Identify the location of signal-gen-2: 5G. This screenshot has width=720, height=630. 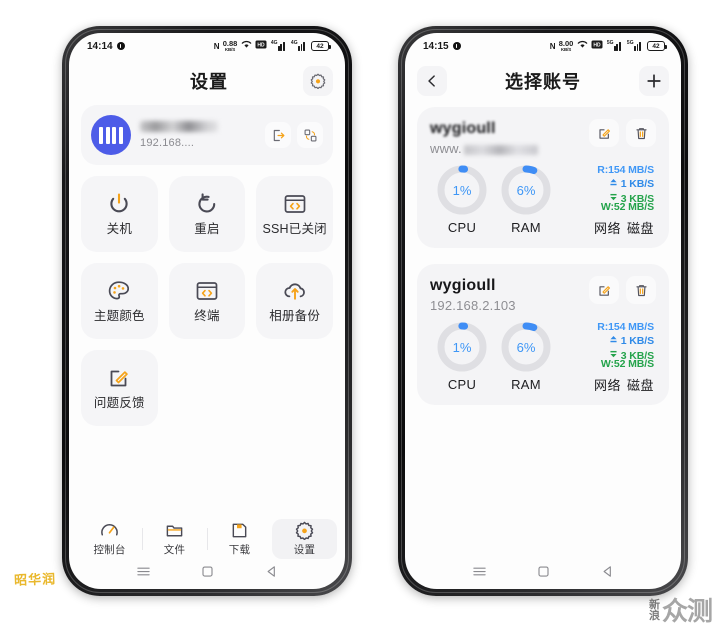
(630, 42).